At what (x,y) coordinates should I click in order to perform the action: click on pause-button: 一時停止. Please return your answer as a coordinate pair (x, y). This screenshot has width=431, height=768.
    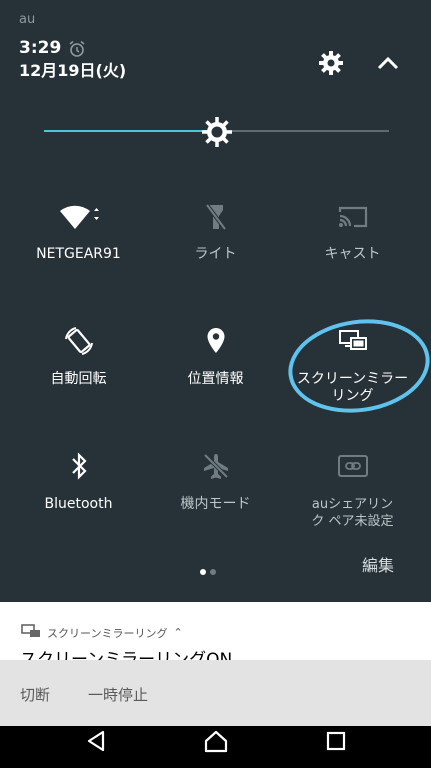
    Looking at the image, I should click on (118, 694).